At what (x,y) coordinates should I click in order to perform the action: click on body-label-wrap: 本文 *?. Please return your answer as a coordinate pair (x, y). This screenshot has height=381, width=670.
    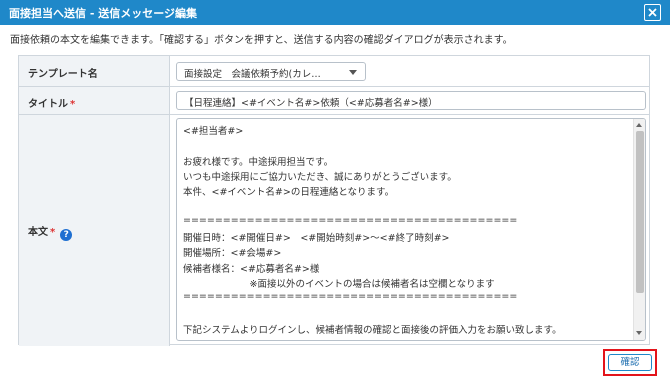
    Looking at the image, I should click on (50, 232).